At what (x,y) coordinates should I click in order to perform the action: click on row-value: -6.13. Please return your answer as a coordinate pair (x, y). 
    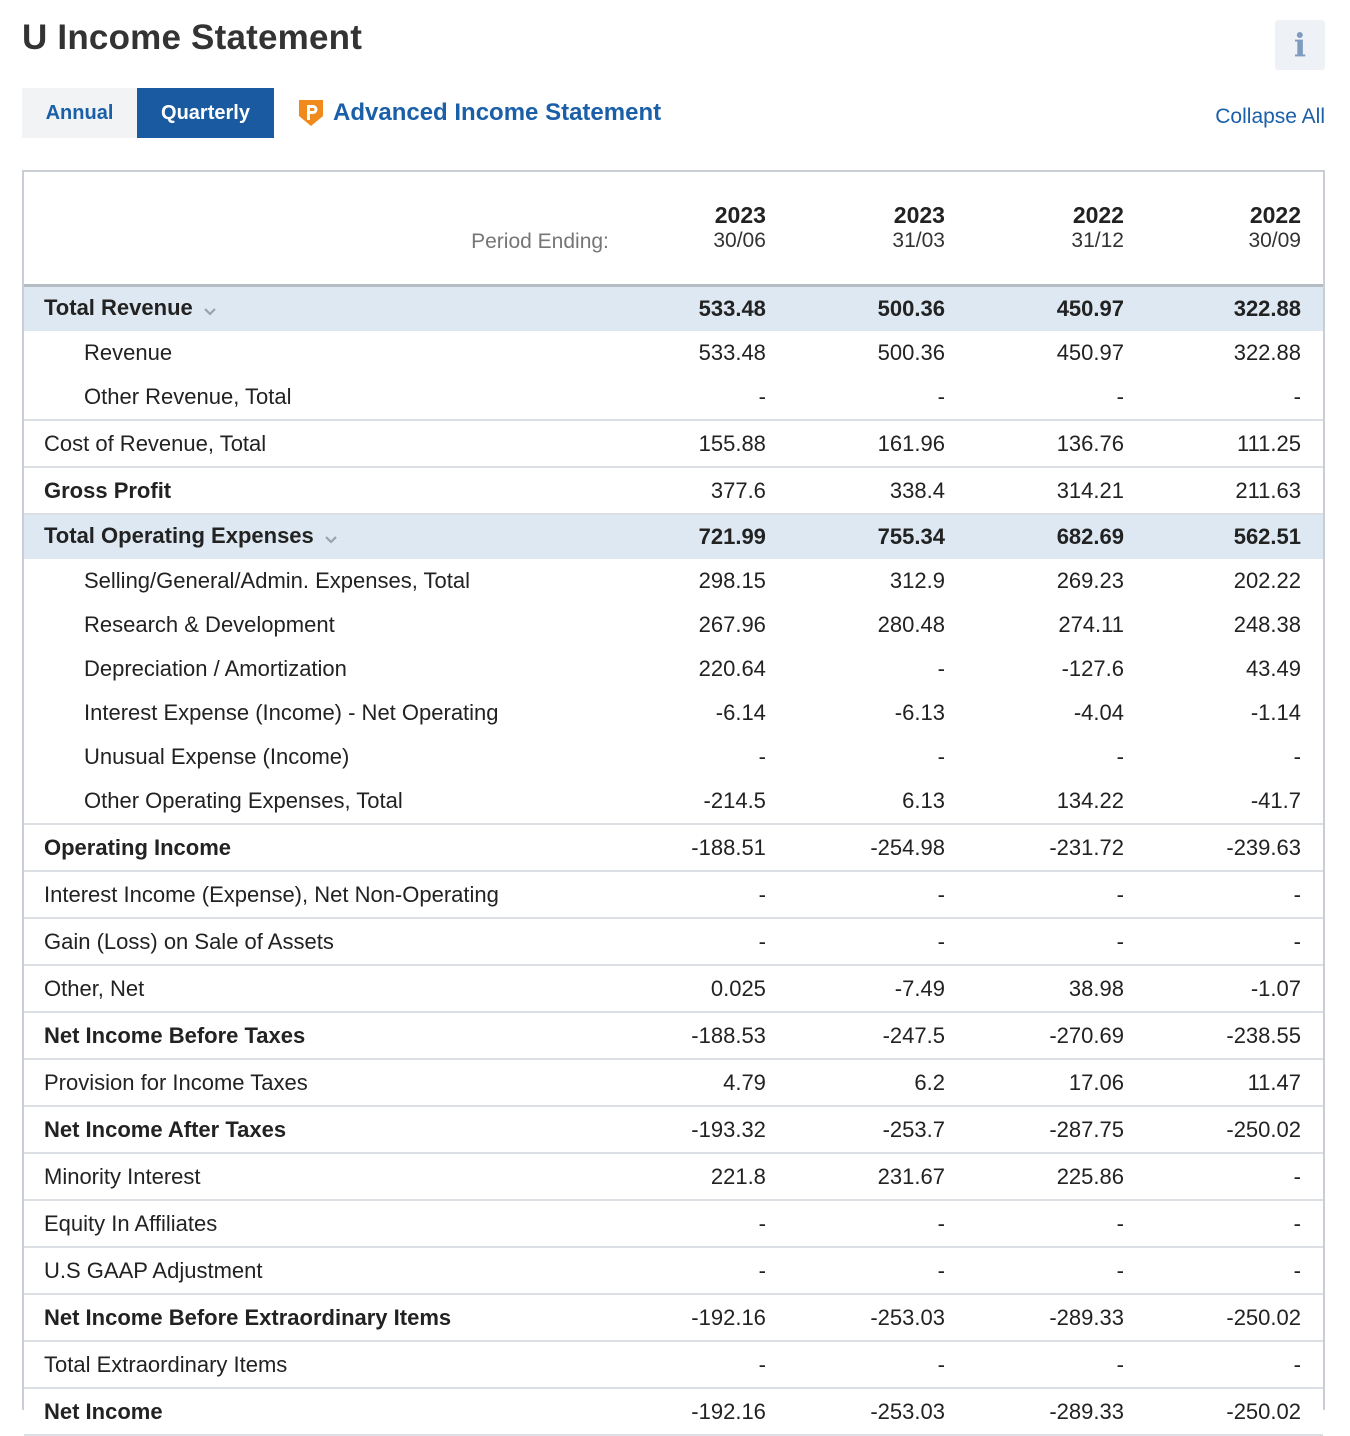
    Looking at the image, I should click on (919, 712).